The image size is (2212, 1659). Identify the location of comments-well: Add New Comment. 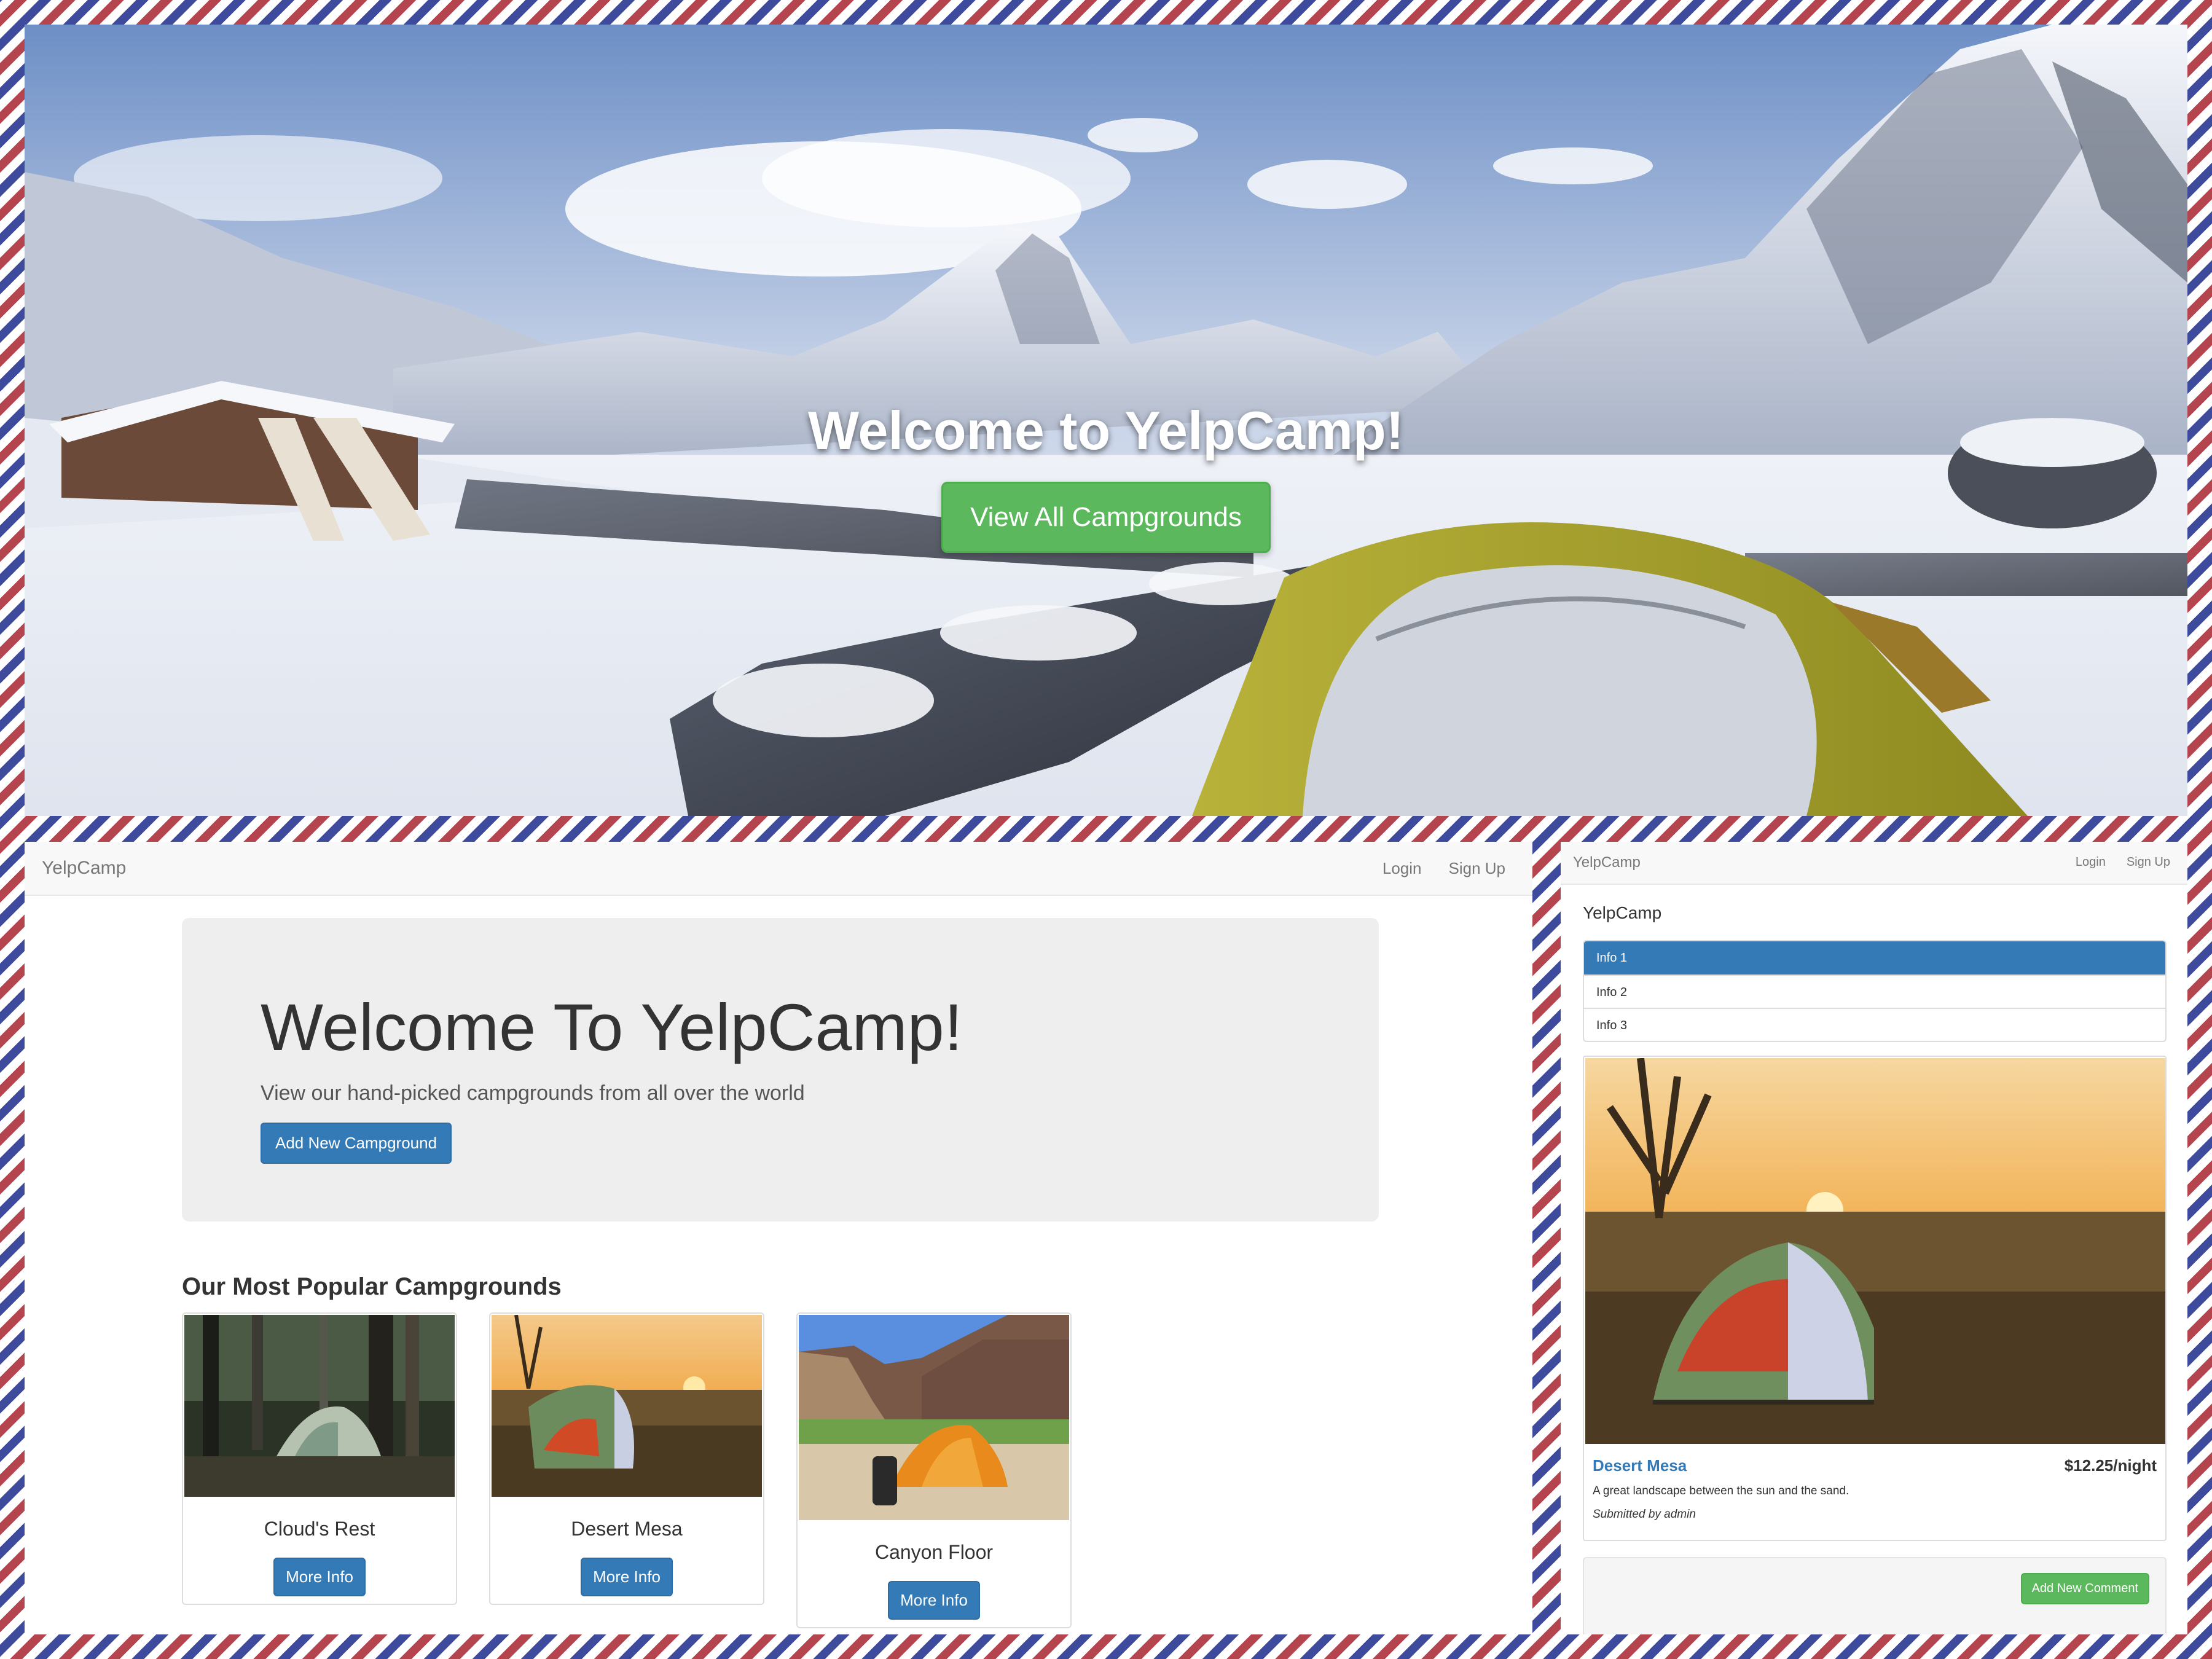
(1875, 1595).